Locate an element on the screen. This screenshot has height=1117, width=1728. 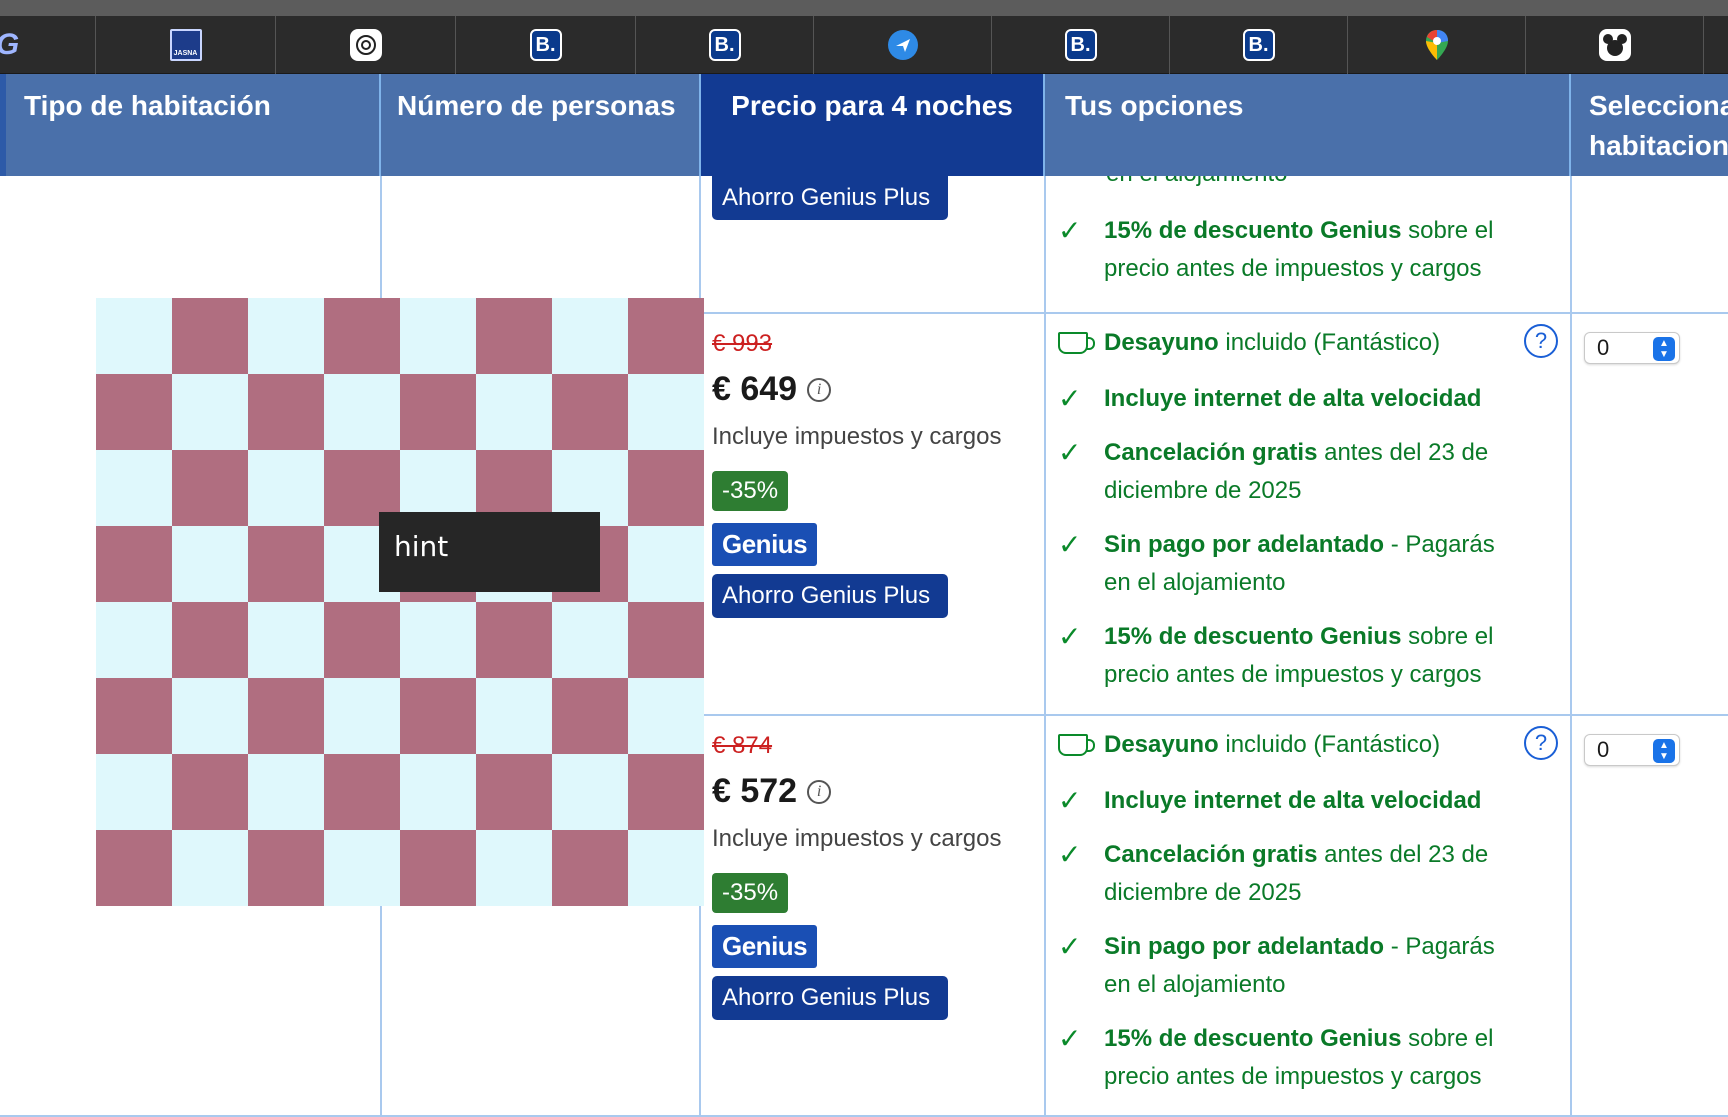
mouse-ears-icon is located at coordinates (1614, 45).